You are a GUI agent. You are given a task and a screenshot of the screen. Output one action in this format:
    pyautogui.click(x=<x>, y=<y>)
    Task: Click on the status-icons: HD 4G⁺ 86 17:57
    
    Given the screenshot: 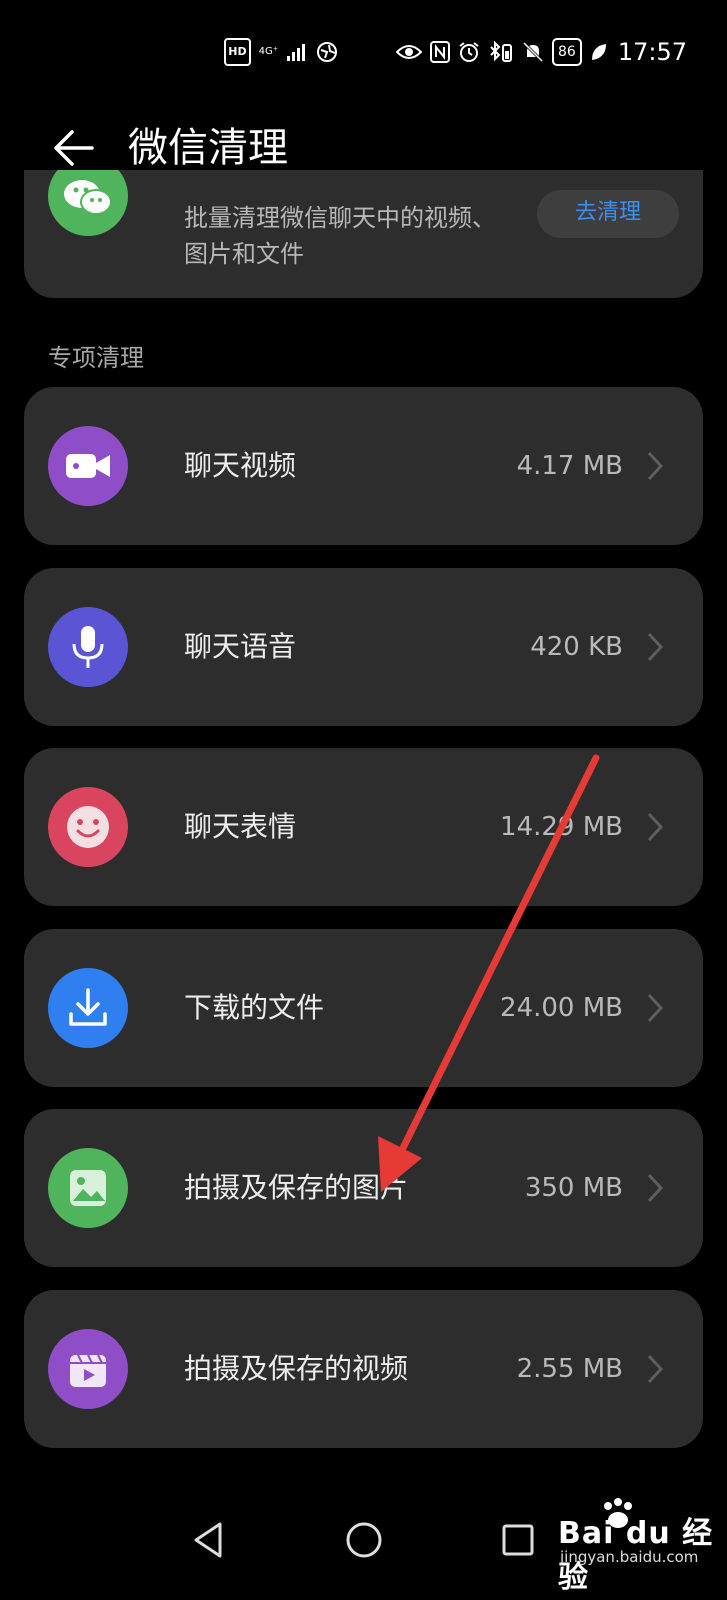 What is the action you would take?
    pyautogui.click(x=455, y=52)
    